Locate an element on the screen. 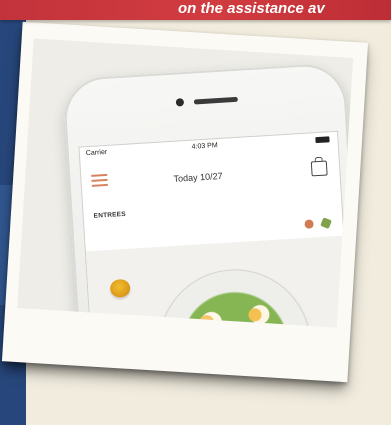 The width and height of the screenshot is (391, 425). status-bar: Carrier 4:03 PM is located at coordinates (208, 147).